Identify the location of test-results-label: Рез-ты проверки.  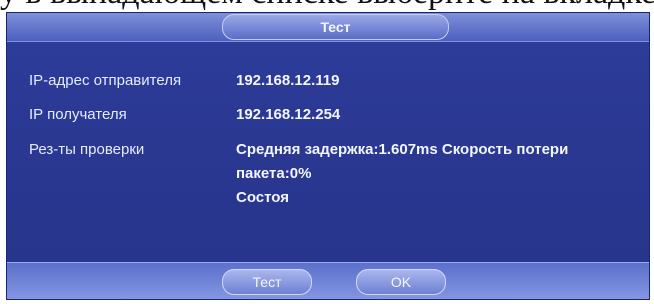
(87, 149).